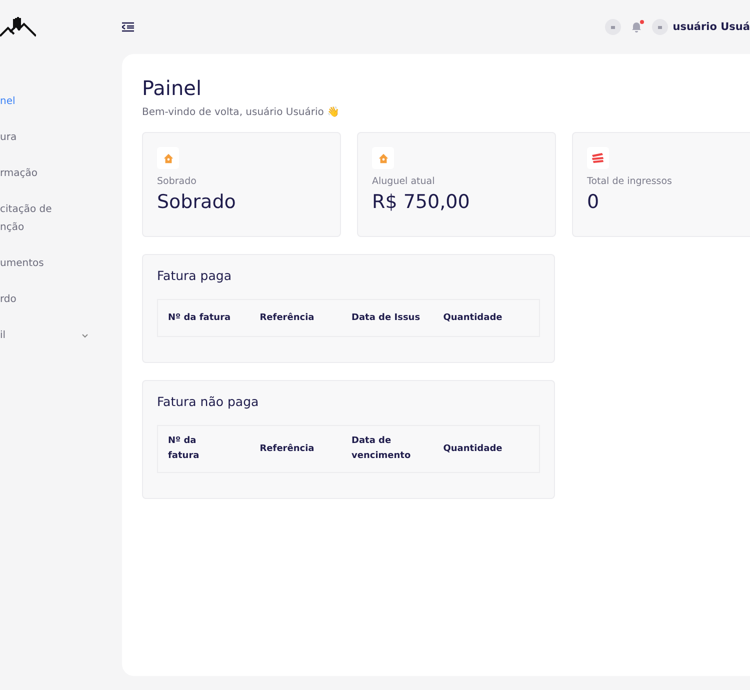 The height and width of the screenshot is (690, 750). Describe the element at coordinates (44, 174) in the screenshot. I see `sidebar-item: rmação` at that location.